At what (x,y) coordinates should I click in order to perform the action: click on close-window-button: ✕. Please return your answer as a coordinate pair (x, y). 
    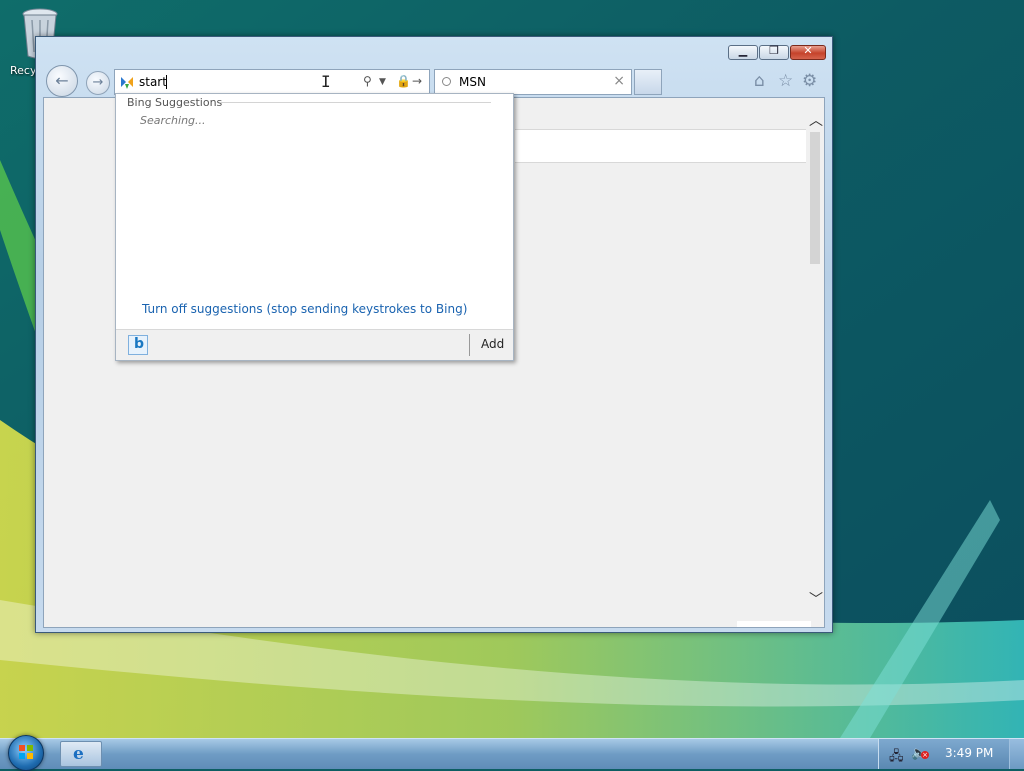
    Looking at the image, I should click on (808, 52).